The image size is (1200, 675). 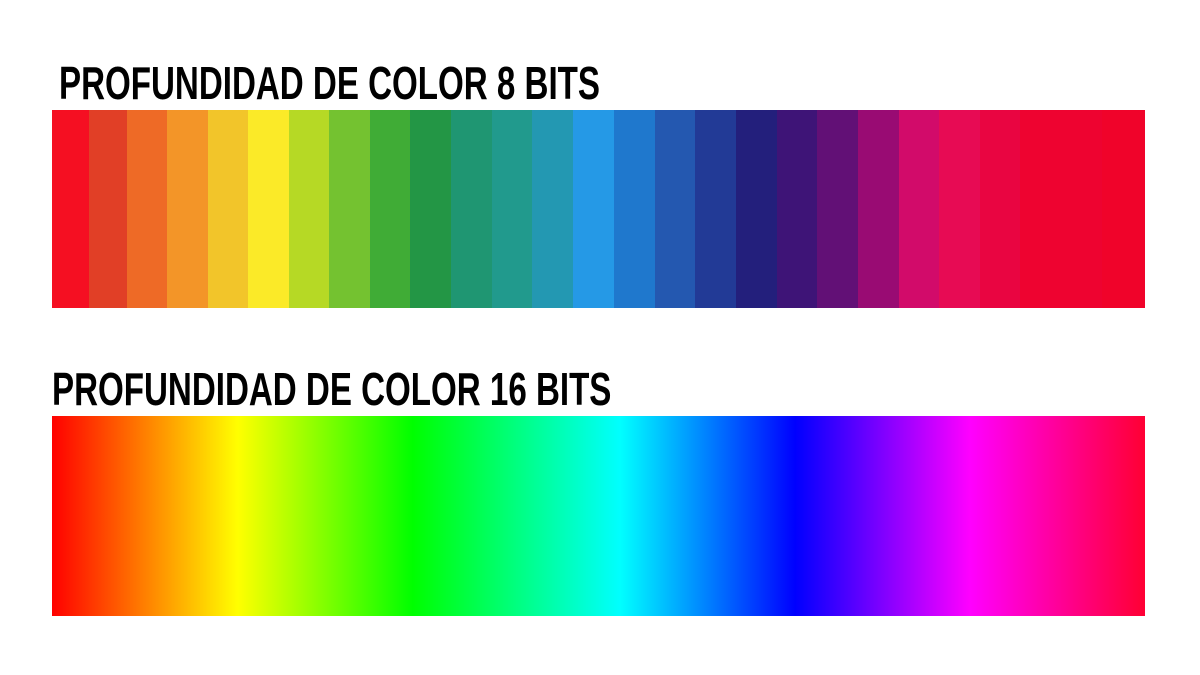 I want to click on title-16-bits: PROFUNDIDAD DE COLOR 16 BITS, so click(x=332, y=389).